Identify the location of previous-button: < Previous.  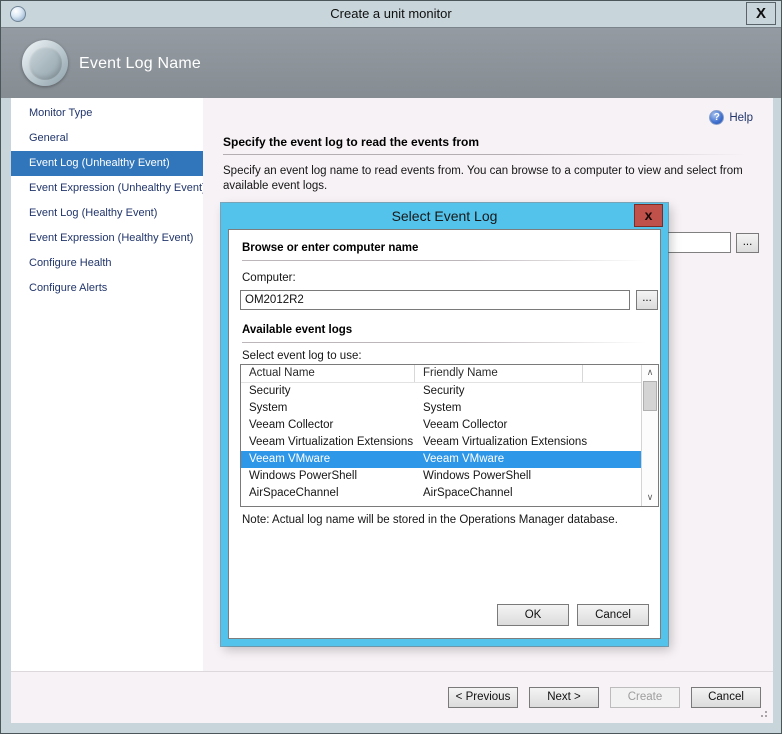
(483, 697).